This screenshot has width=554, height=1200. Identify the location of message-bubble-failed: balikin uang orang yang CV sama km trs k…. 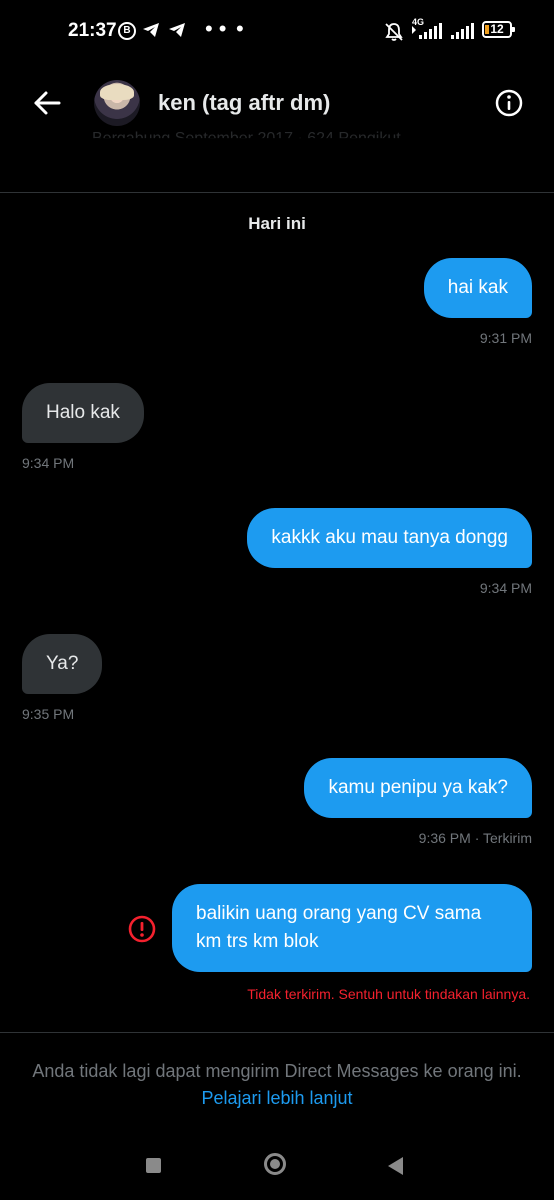
(352, 928).